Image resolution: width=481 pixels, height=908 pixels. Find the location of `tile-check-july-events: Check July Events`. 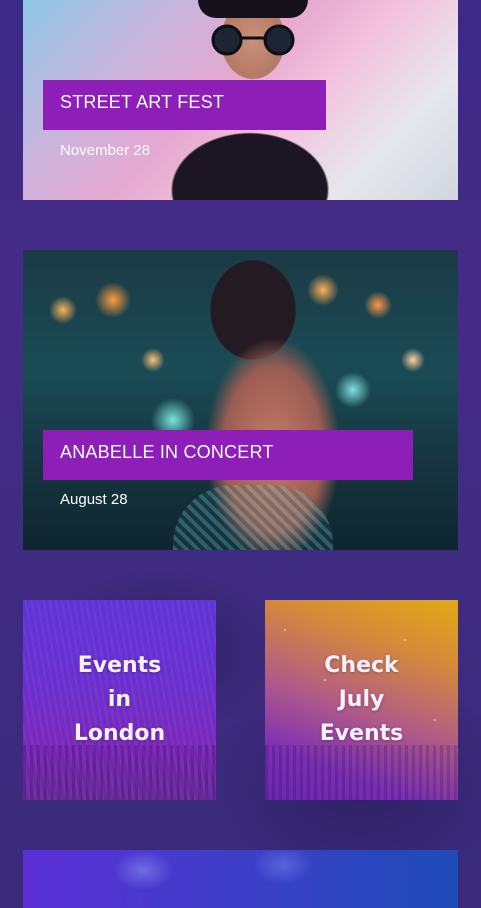

tile-check-july-events: Check July Events is located at coordinates (361, 700).